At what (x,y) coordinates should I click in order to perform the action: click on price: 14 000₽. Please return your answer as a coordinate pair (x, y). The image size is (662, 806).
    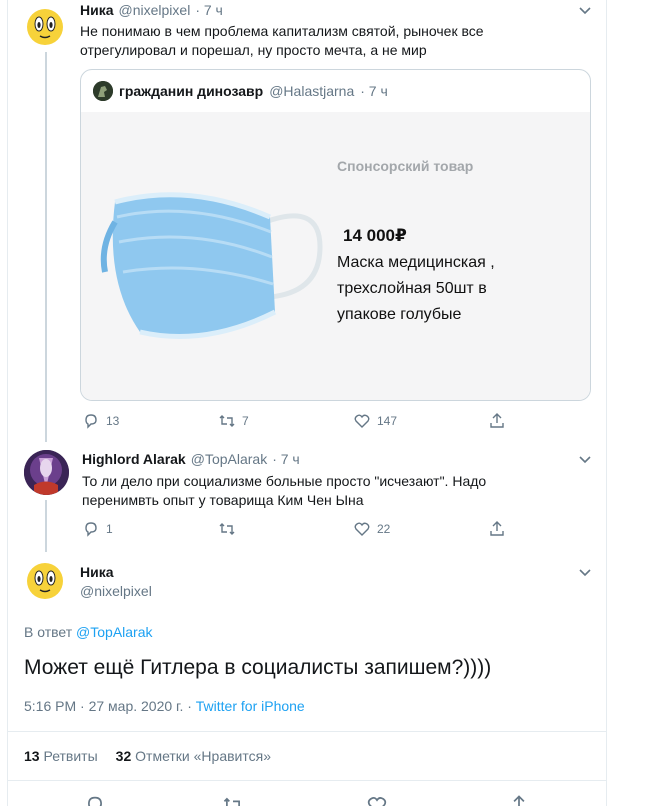
    Looking at the image, I should click on (375, 235).